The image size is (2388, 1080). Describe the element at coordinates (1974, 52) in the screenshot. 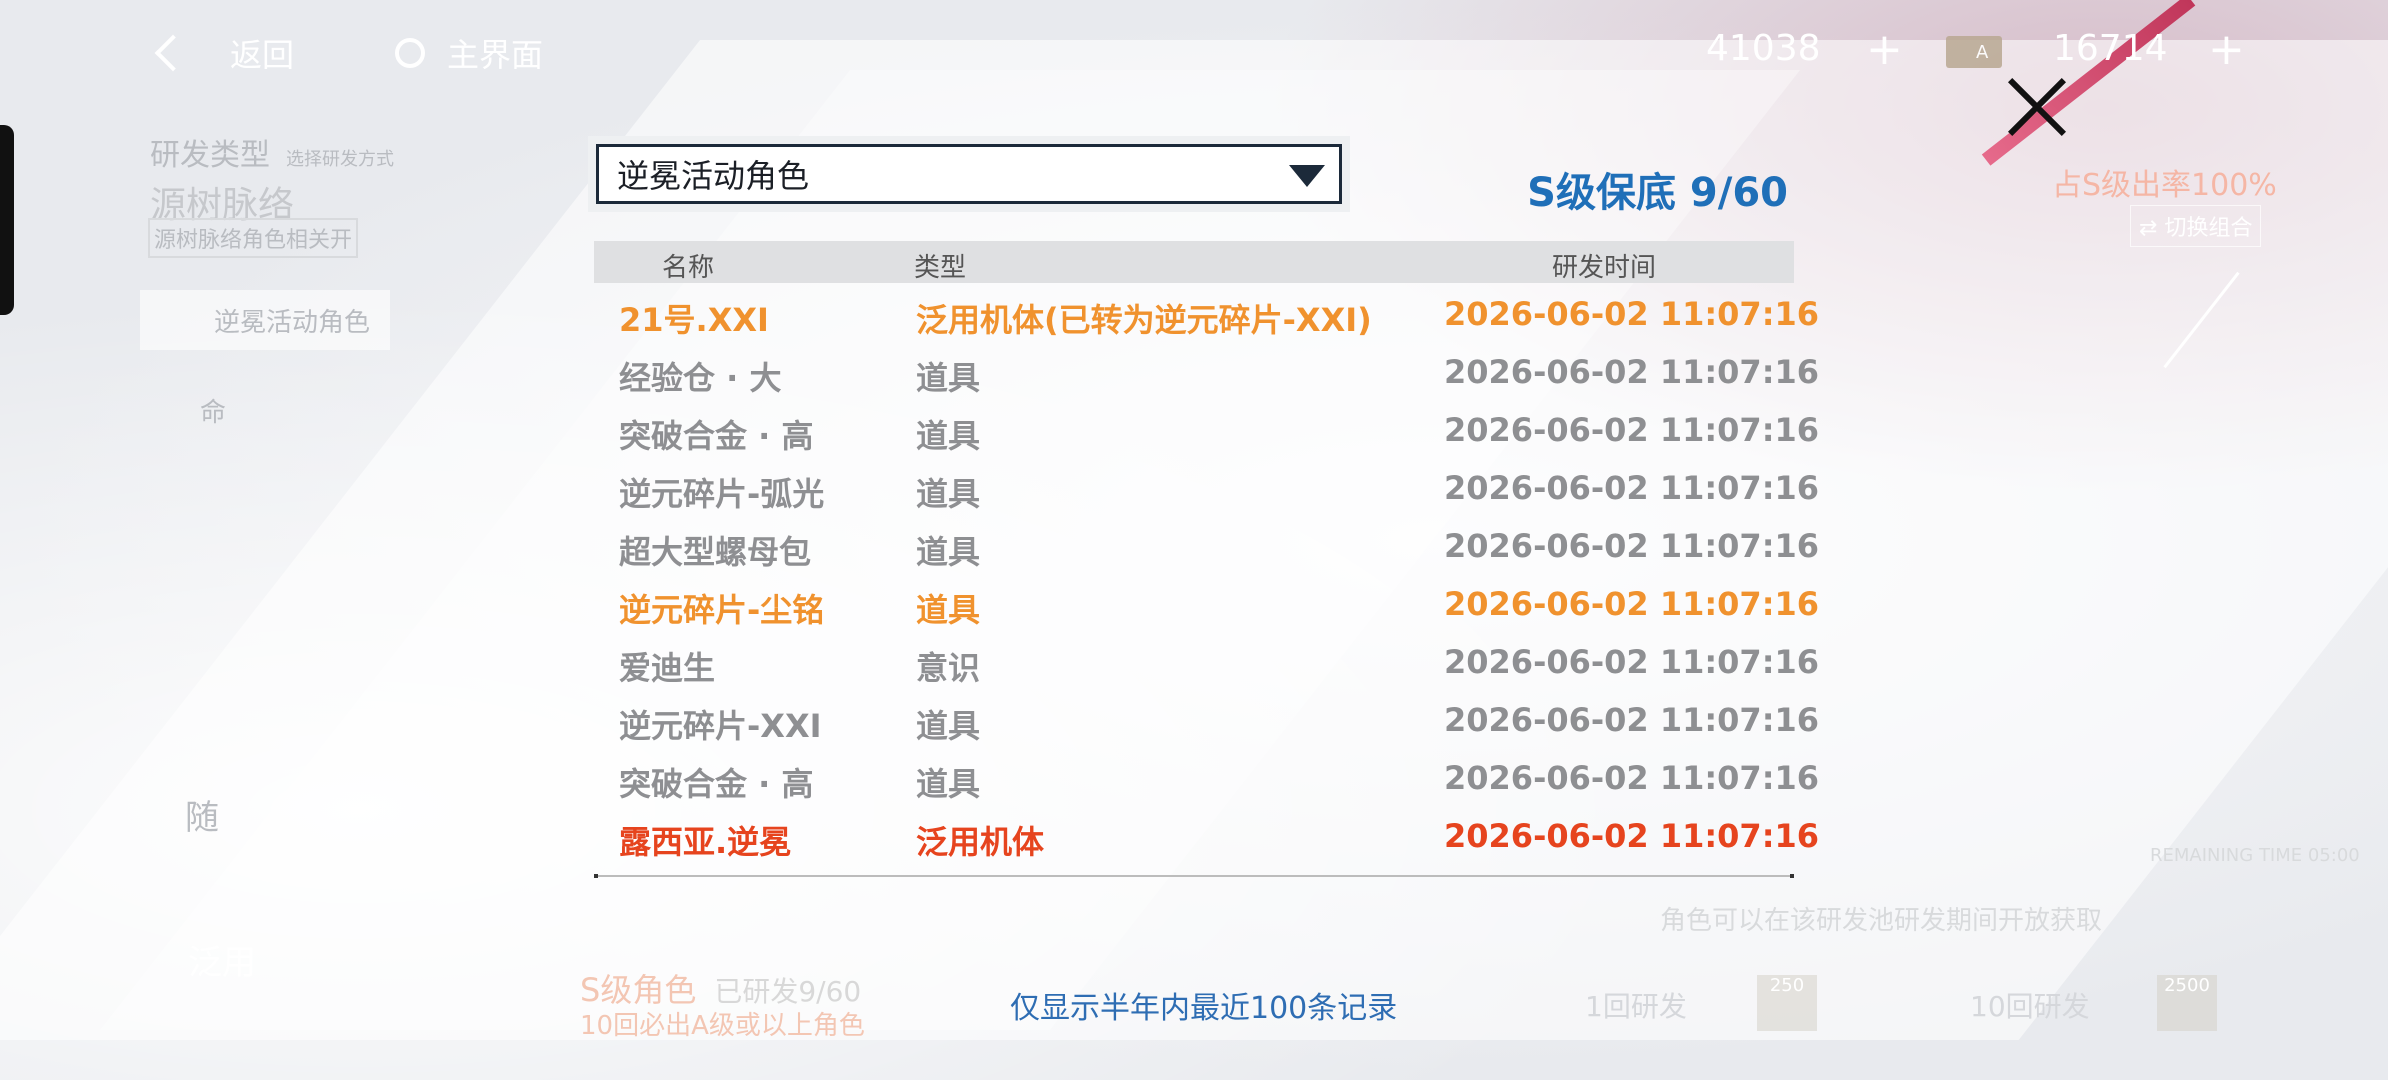

I see `ticket-currency-icon: A` at that location.